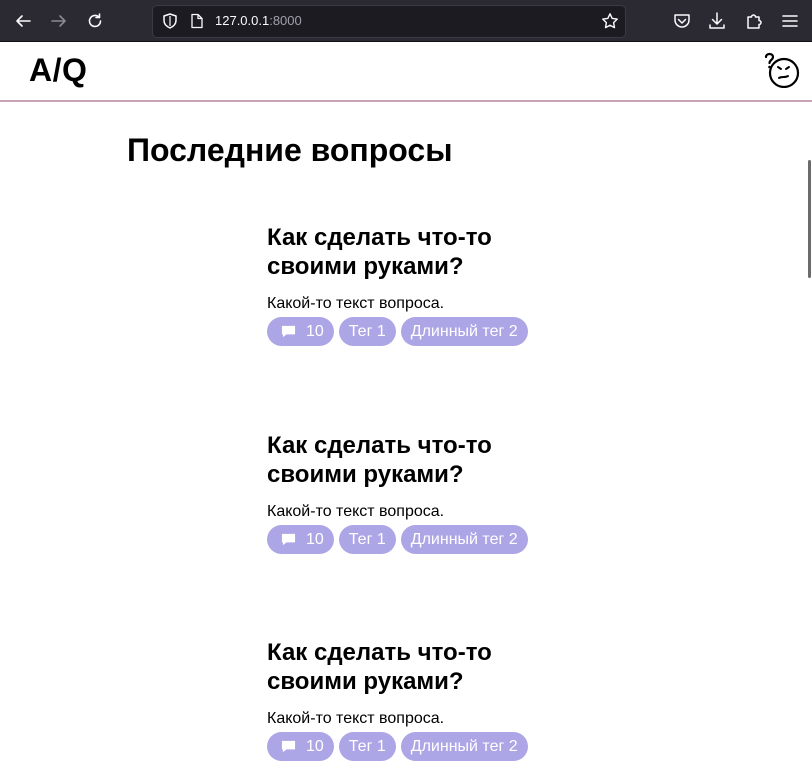 The width and height of the screenshot is (812, 782). I want to click on download-icon, so click(717, 21).